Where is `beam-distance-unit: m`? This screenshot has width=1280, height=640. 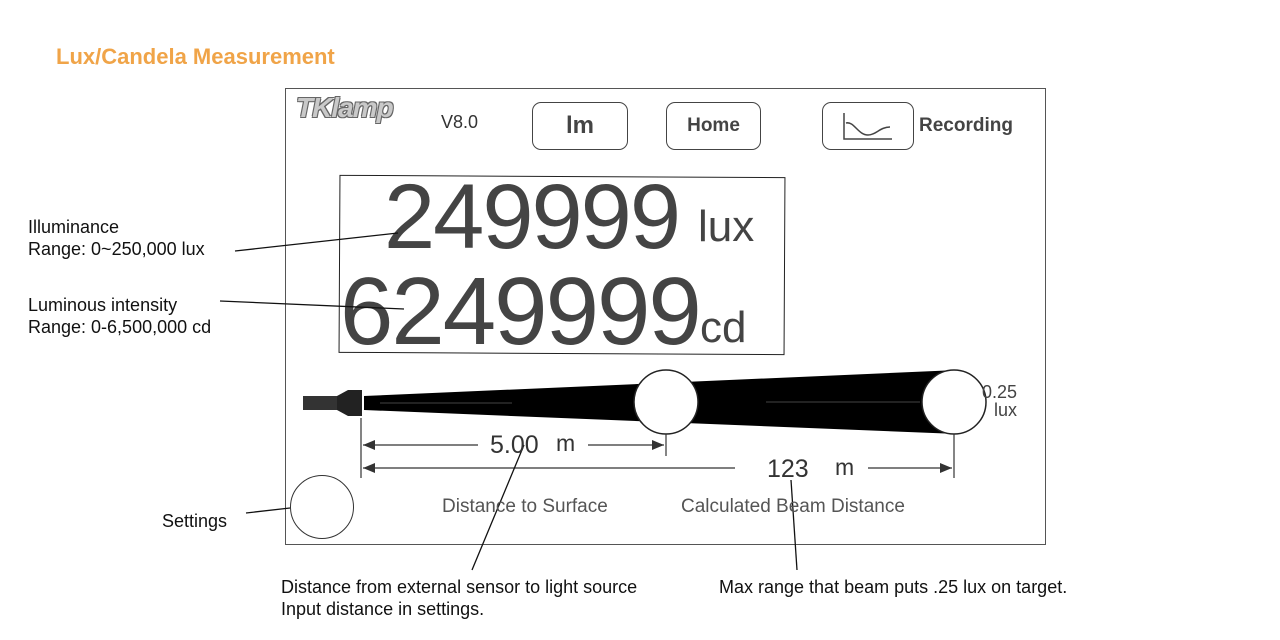
beam-distance-unit: m is located at coordinates (845, 467).